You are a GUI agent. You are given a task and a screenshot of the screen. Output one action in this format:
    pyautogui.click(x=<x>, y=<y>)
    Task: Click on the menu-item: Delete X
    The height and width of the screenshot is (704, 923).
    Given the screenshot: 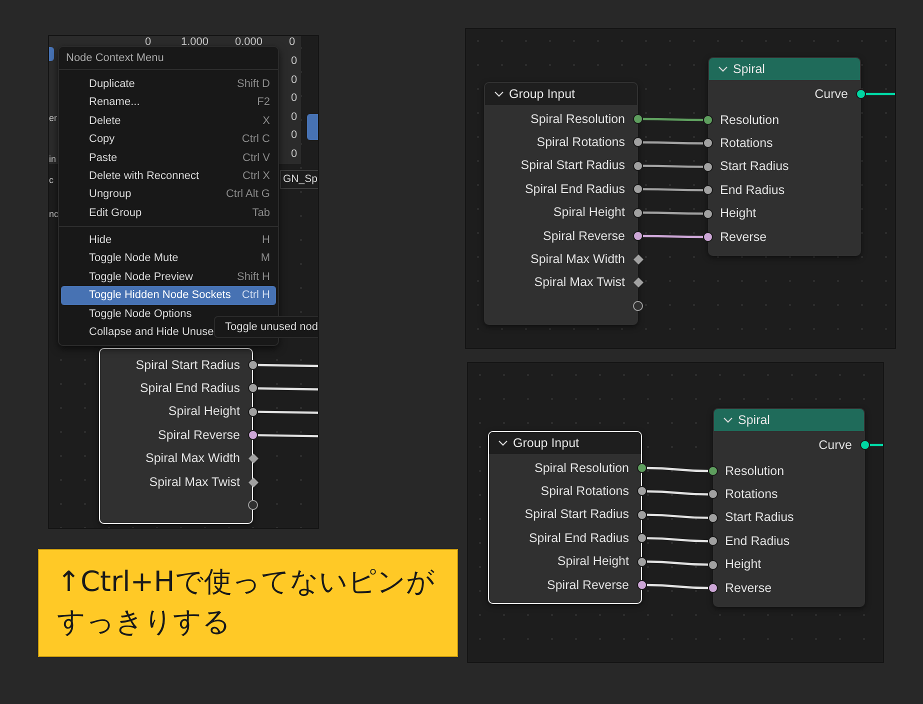 What is the action you would take?
    pyautogui.click(x=168, y=121)
    